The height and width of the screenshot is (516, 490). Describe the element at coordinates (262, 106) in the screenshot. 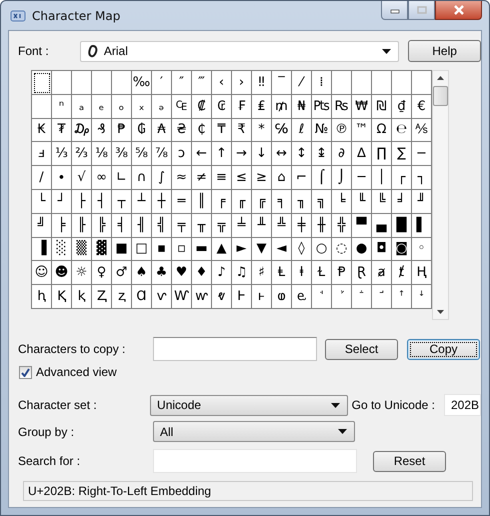

I see `character-cell: ₤` at that location.